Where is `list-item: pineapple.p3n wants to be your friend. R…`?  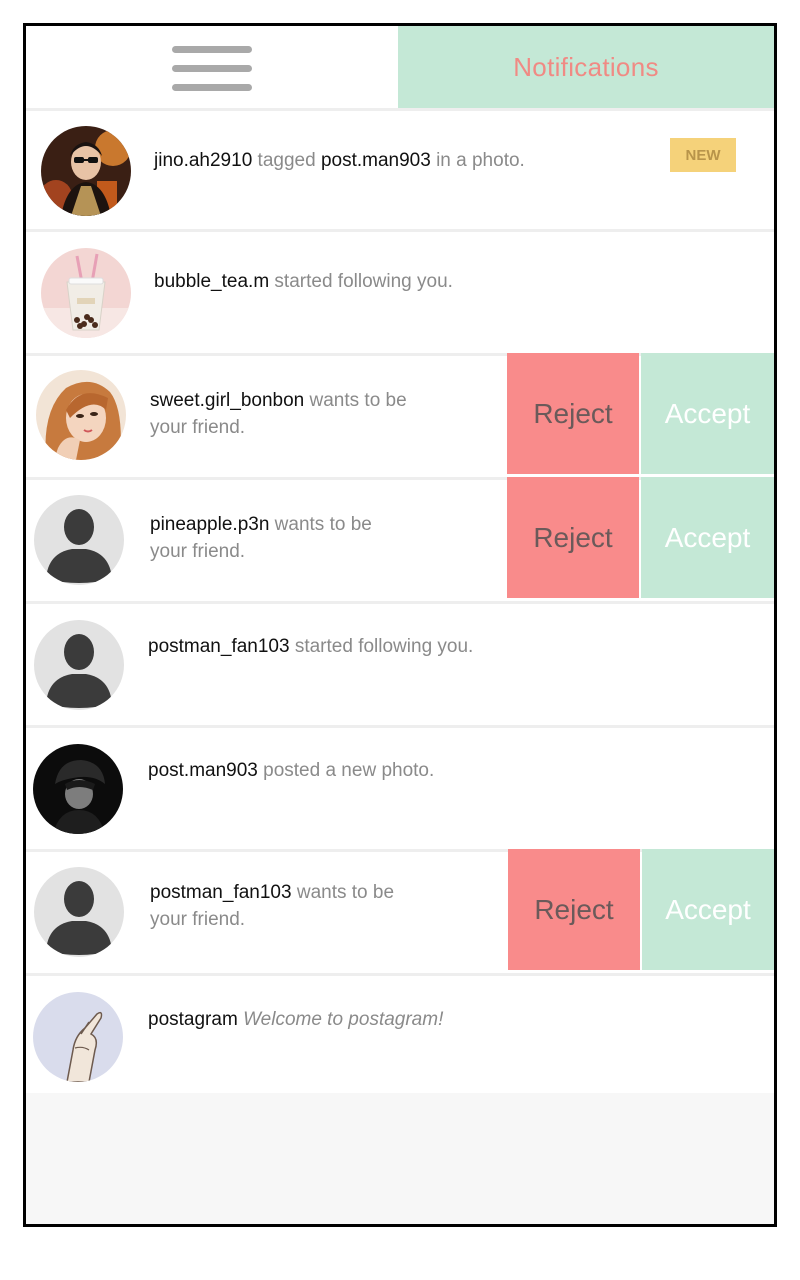
list-item: pineapple.p3n wants to be your friend. R… is located at coordinates (400, 537).